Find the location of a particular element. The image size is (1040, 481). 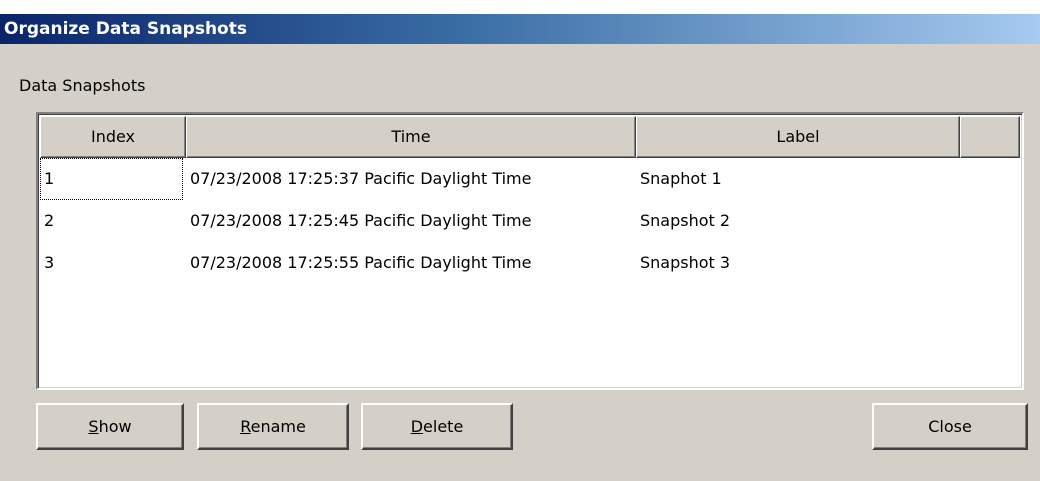

show-label-rest: how is located at coordinates (115, 426).